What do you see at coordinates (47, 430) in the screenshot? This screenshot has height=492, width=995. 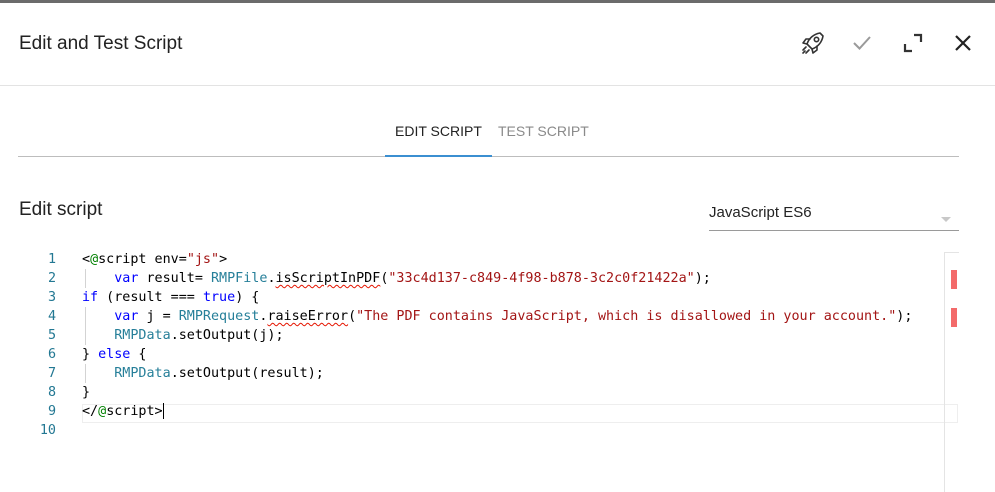 I see `line-number: 10` at bounding box center [47, 430].